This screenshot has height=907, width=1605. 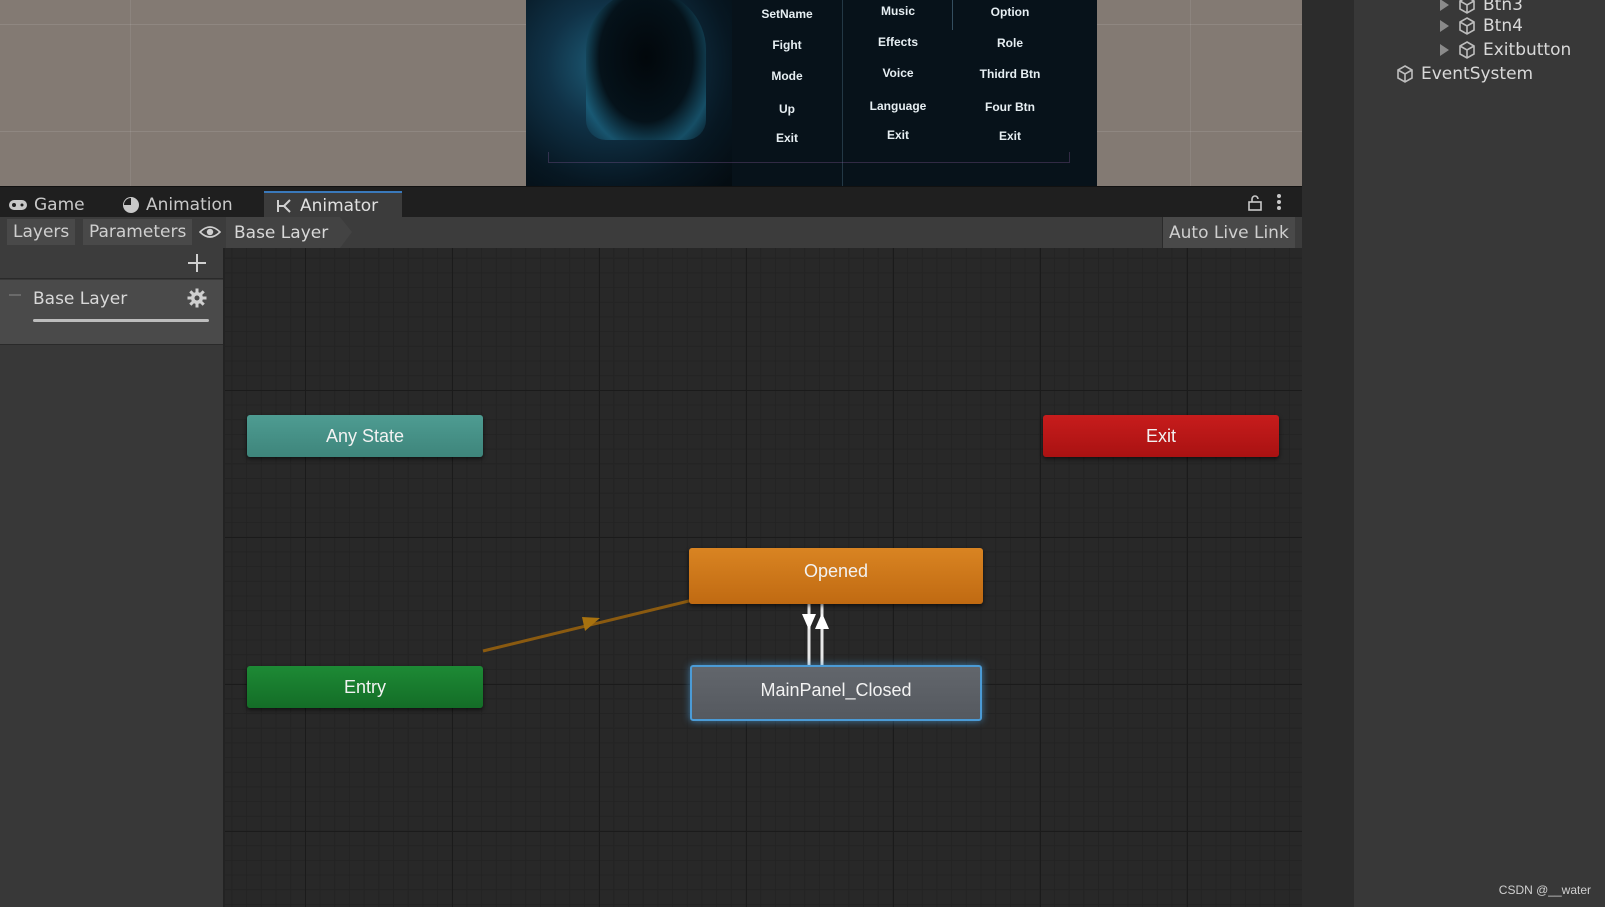 What do you see at coordinates (1503, 7) in the screenshot?
I see `hierarchy-item-label: Btn3` at bounding box center [1503, 7].